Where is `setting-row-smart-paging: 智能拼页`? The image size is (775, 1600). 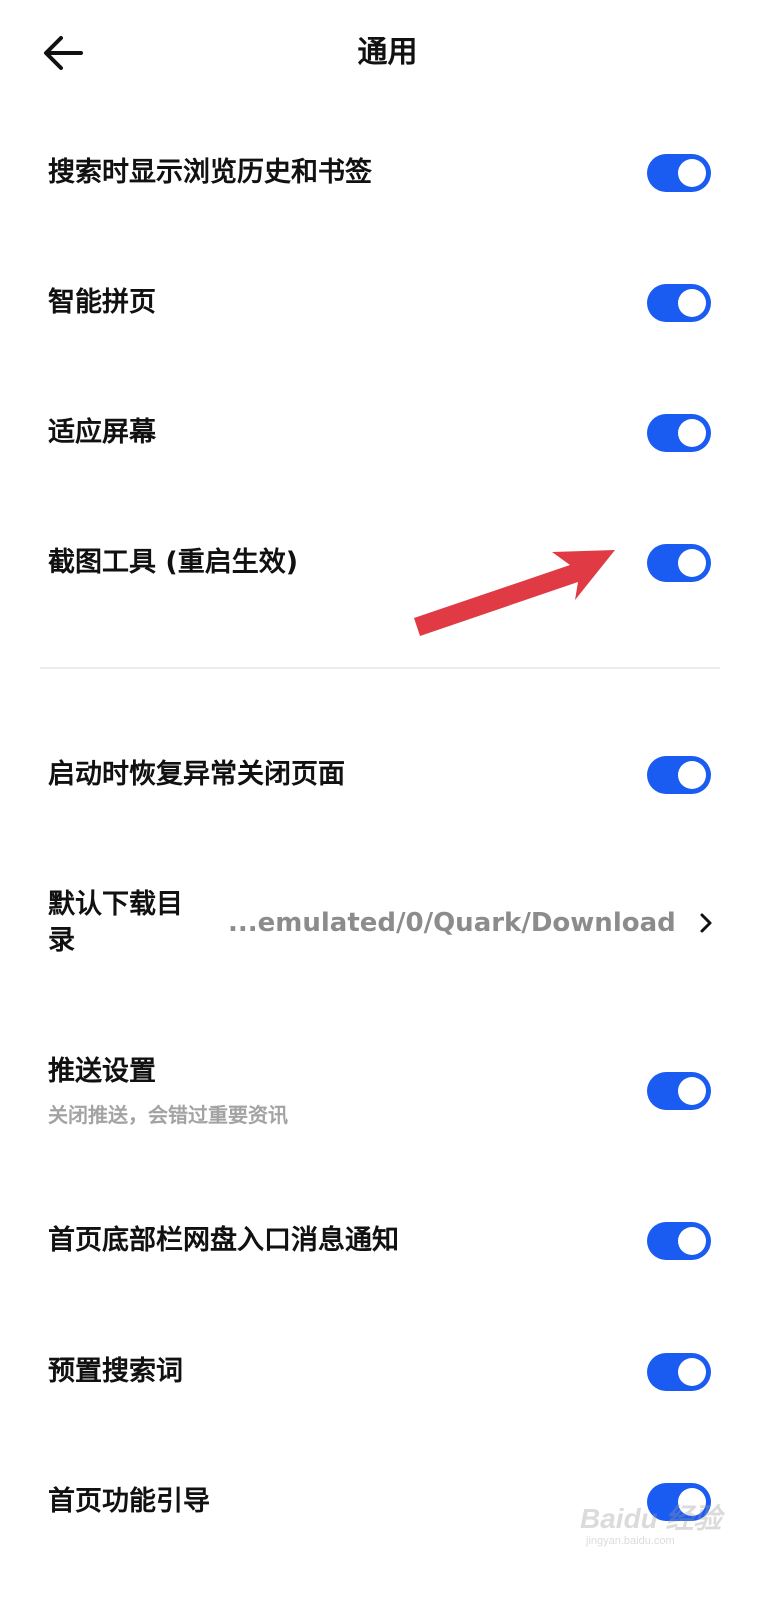 setting-row-smart-paging: 智能拼页 is located at coordinates (387, 303).